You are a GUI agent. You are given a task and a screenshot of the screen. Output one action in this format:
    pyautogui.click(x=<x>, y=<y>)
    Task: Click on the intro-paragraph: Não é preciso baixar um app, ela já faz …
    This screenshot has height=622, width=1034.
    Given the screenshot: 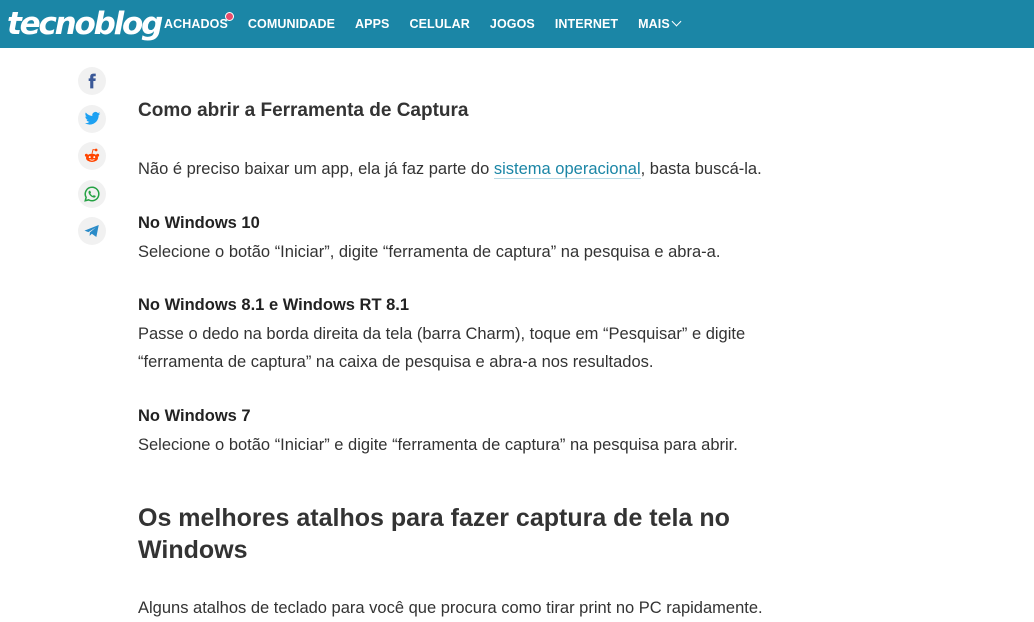 What is the action you would take?
    pyautogui.click(x=488, y=169)
    